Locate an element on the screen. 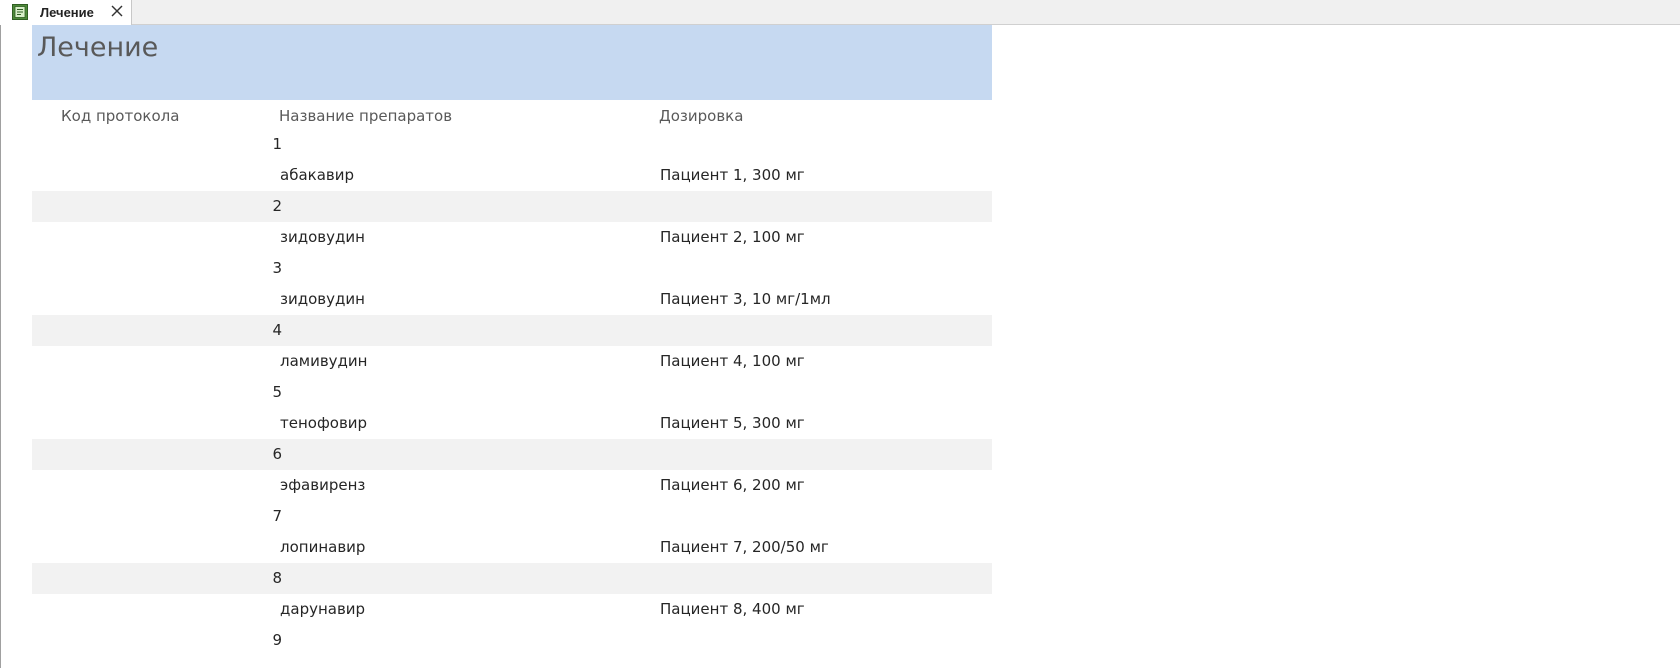 The height and width of the screenshot is (668, 1680). protocol-code-cell: 9 is located at coordinates (277, 640).